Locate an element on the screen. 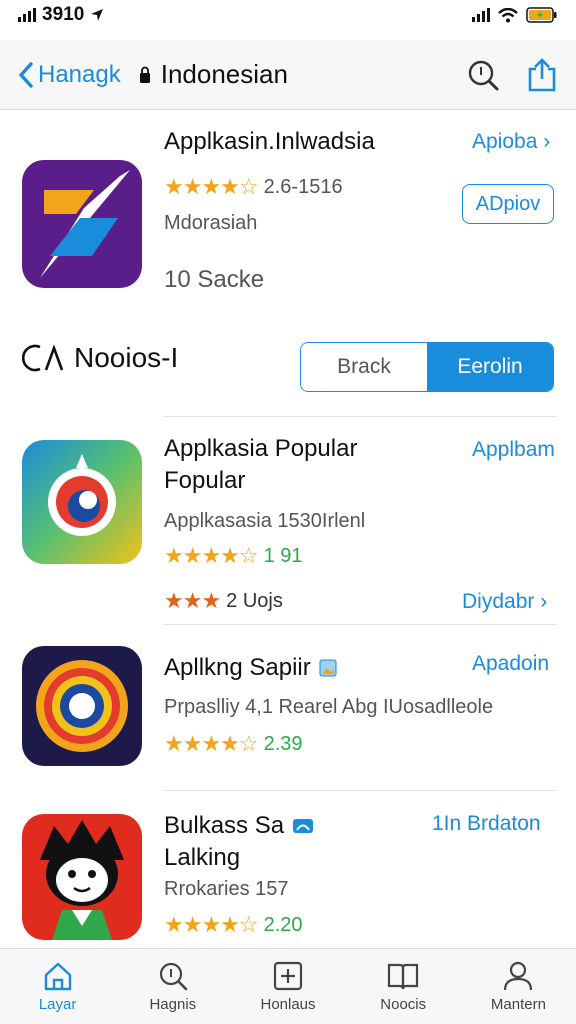 The width and height of the screenshot is (576, 1024). app-extra-rating: ★★★ 2 Uojs is located at coordinates (223, 601).